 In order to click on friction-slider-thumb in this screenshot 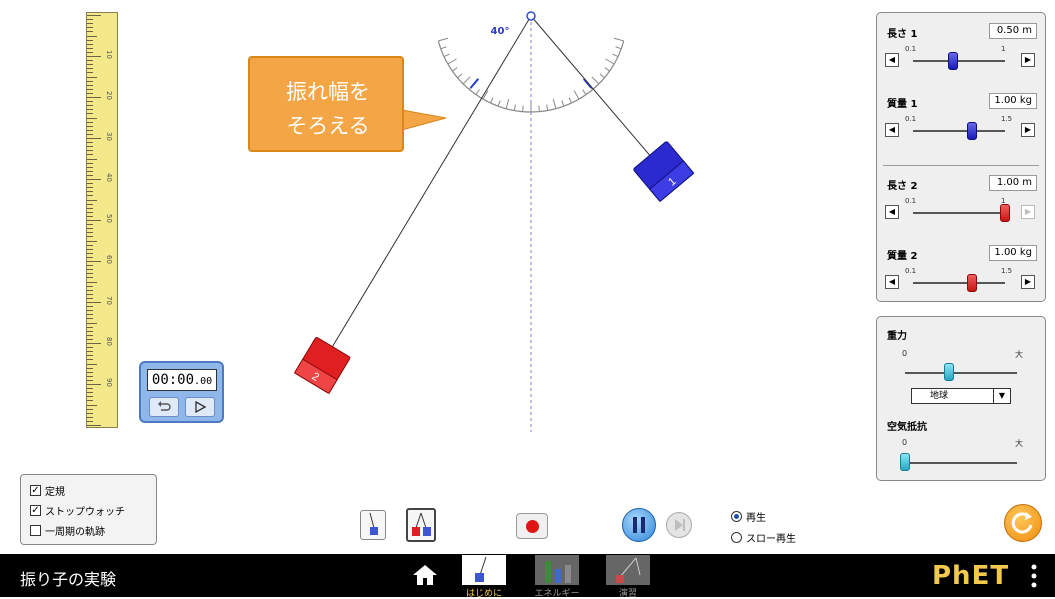, I will do `click(905, 462)`.